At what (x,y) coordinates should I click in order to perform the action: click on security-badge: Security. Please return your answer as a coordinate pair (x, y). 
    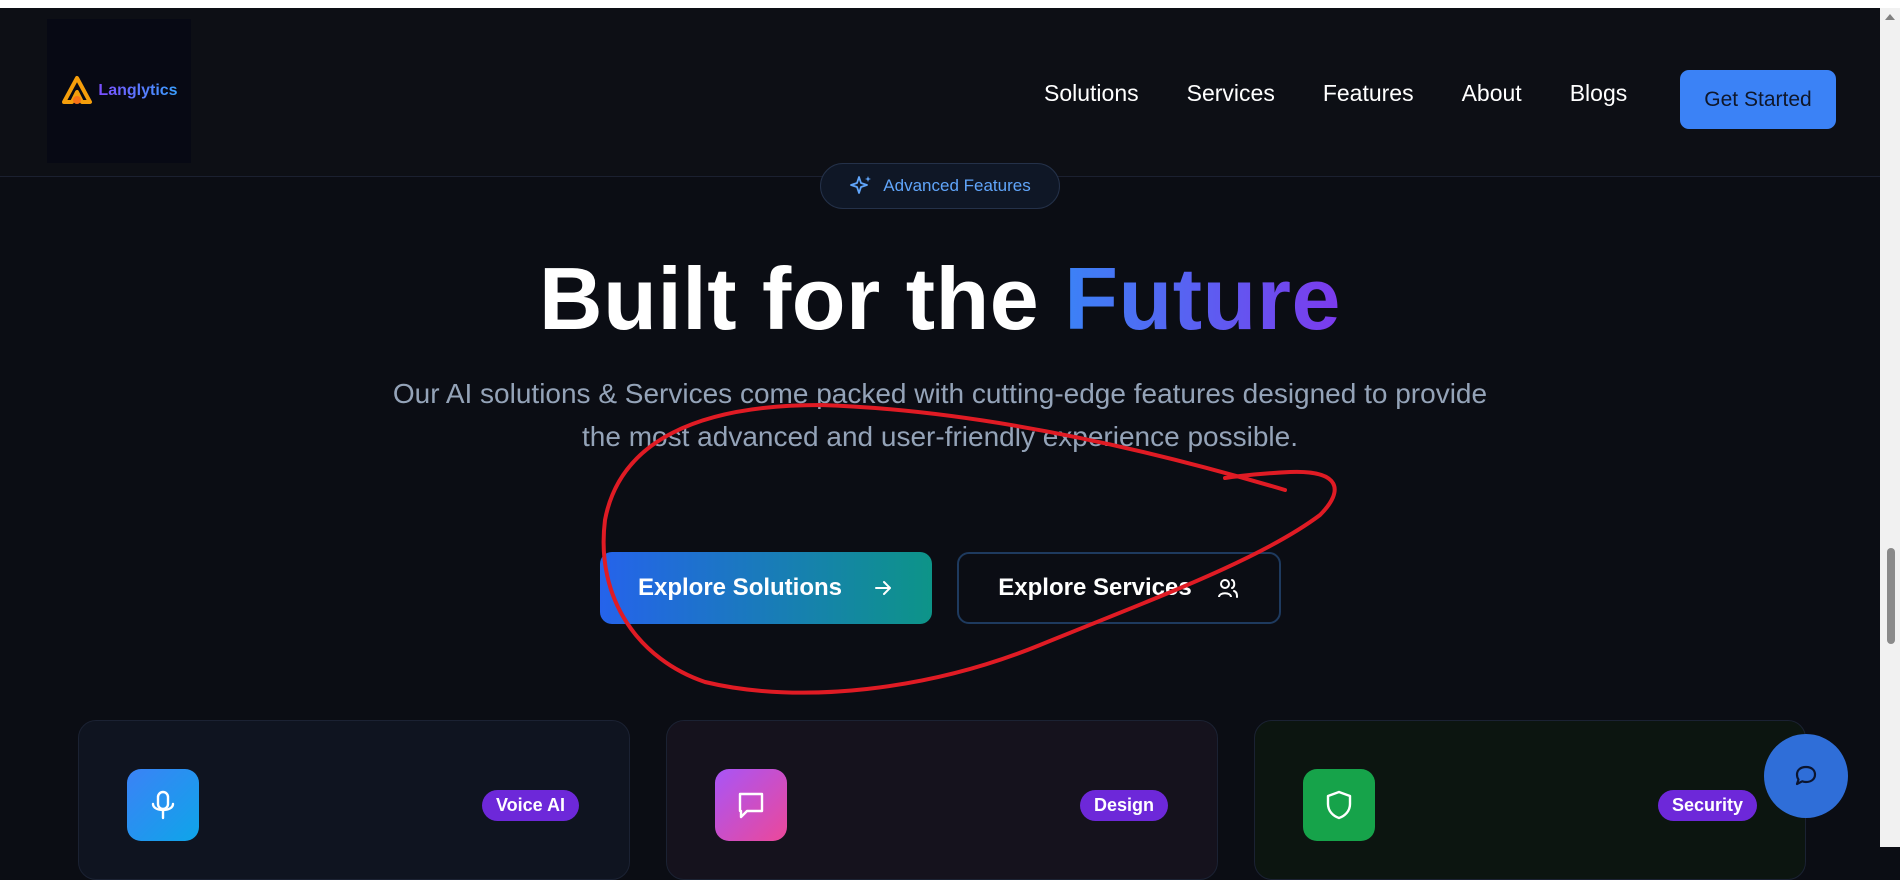
    Looking at the image, I should click on (1708, 805).